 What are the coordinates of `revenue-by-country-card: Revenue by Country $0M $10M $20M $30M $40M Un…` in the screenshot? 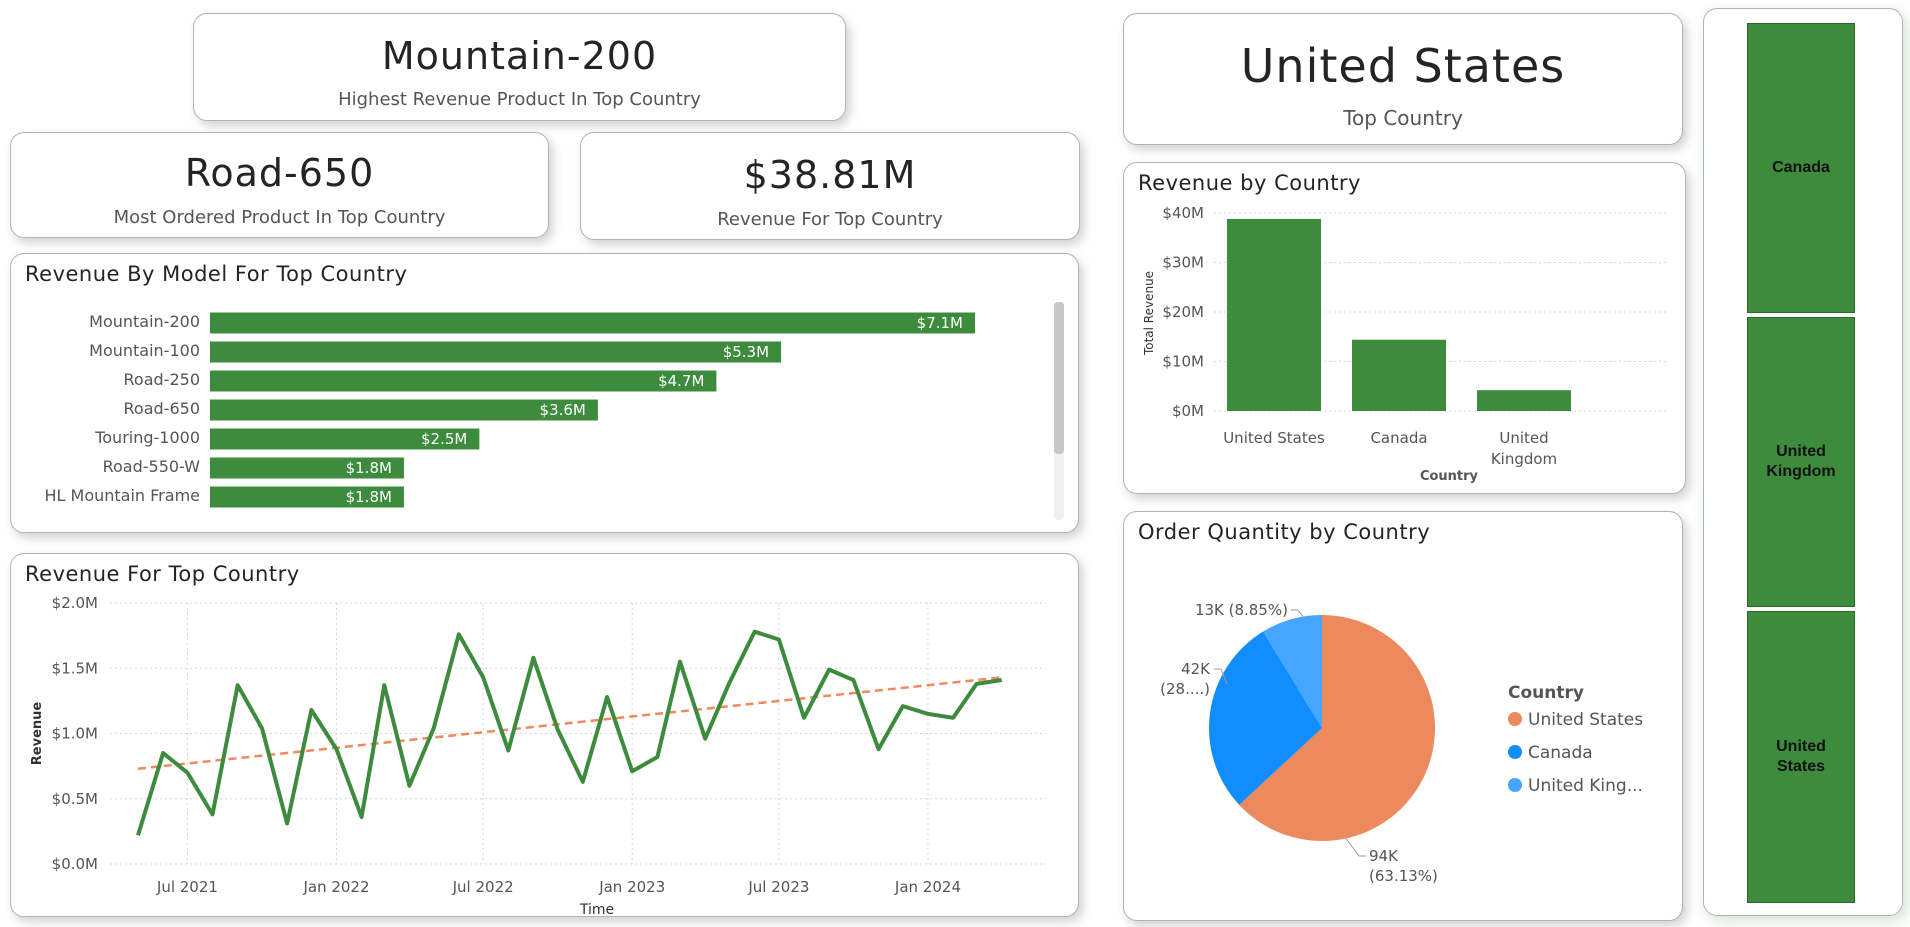 It's located at (1404, 328).